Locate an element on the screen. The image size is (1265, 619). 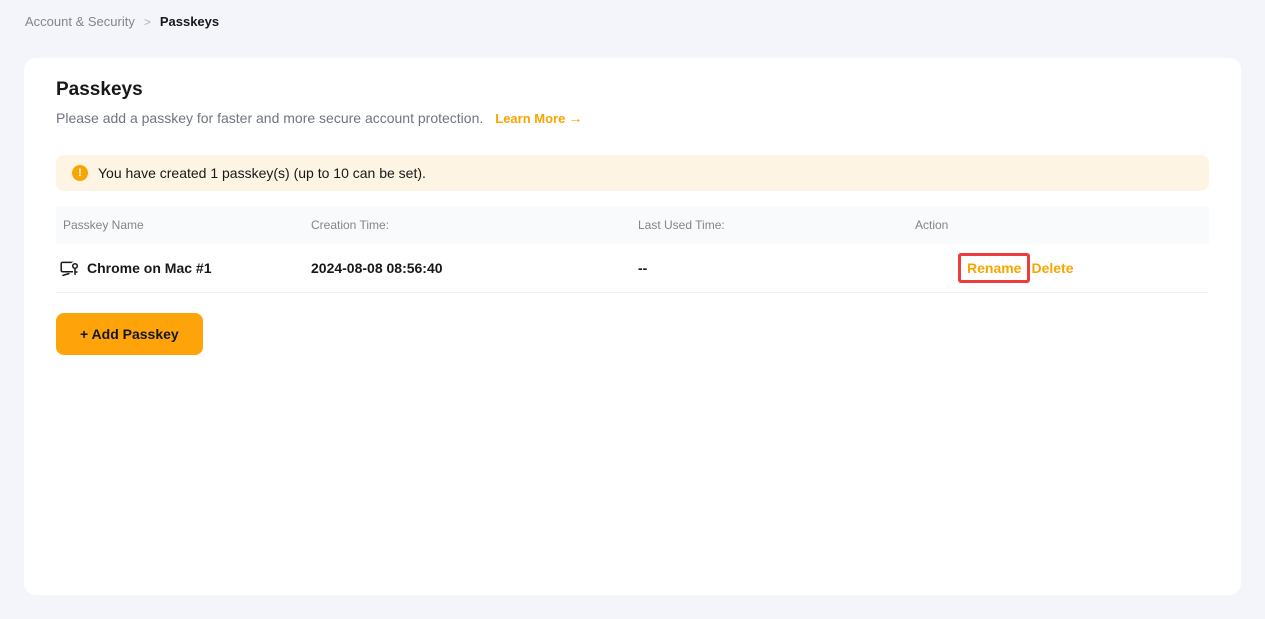
passkey-name-cell: Chrome on Mac #1 is located at coordinates (183, 268).